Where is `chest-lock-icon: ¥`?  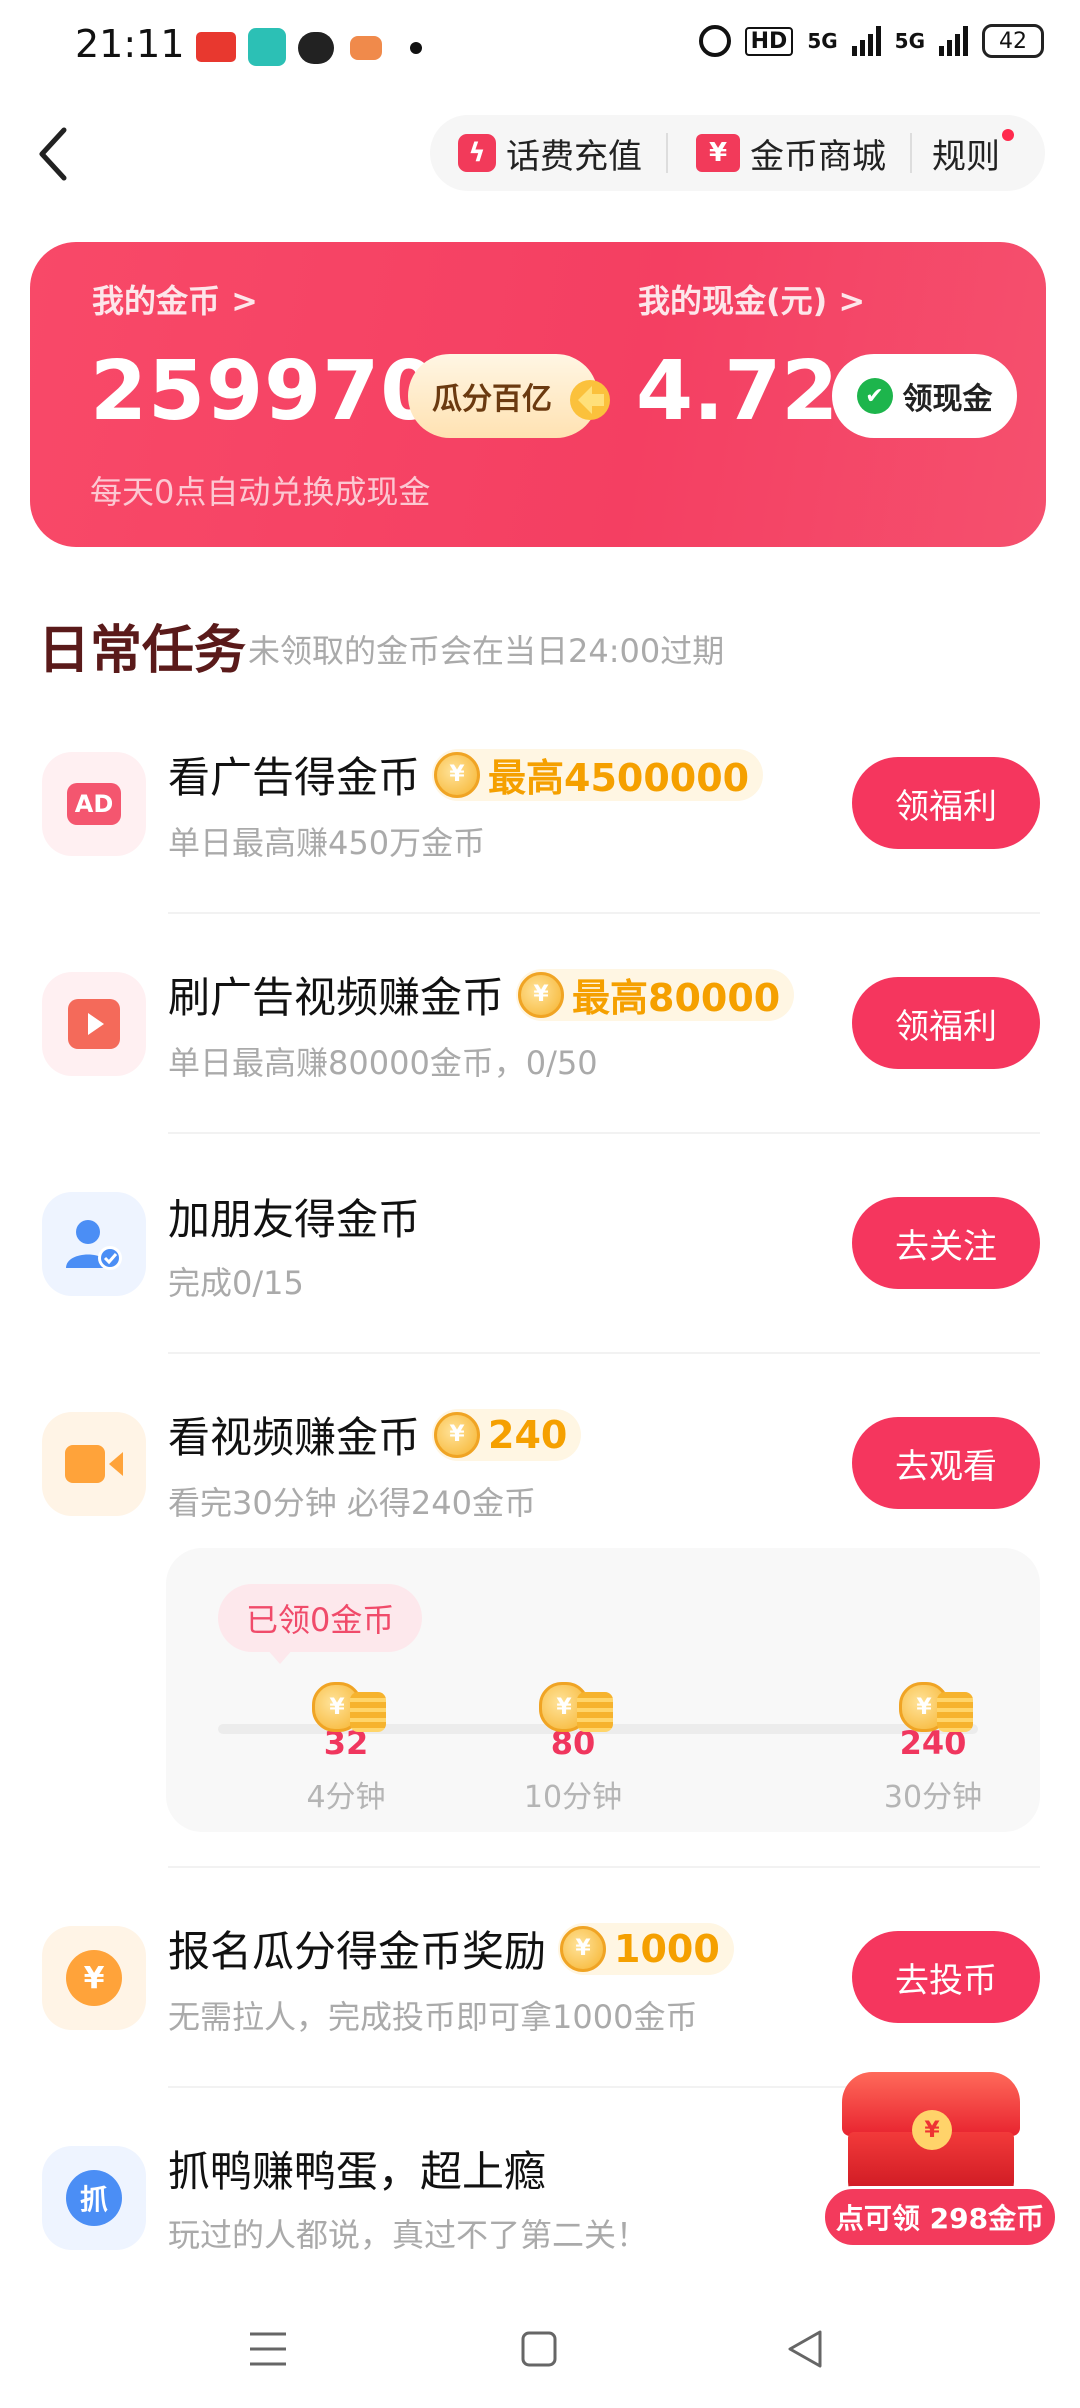
chest-lock-icon: ¥ is located at coordinates (932, 2130).